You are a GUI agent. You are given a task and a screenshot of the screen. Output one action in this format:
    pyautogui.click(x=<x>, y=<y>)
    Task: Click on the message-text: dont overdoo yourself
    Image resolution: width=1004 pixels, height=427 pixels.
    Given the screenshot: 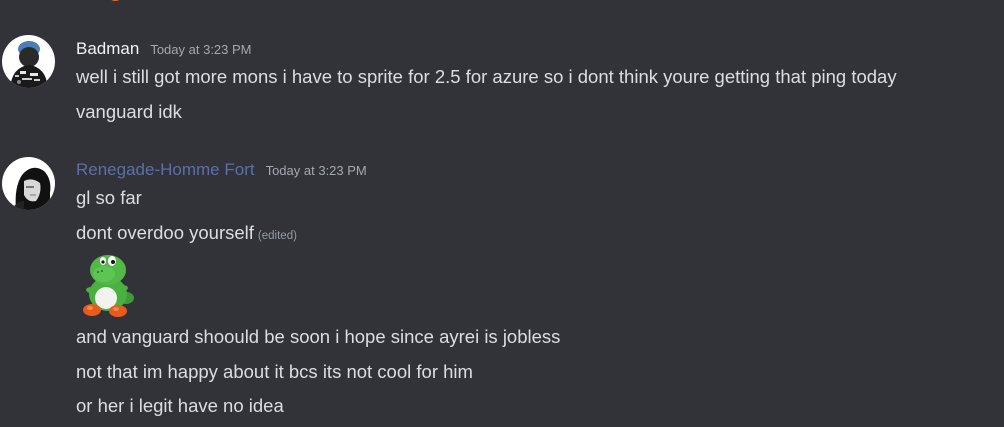 What is the action you would take?
    pyautogui.click(x=165, y=232)
    